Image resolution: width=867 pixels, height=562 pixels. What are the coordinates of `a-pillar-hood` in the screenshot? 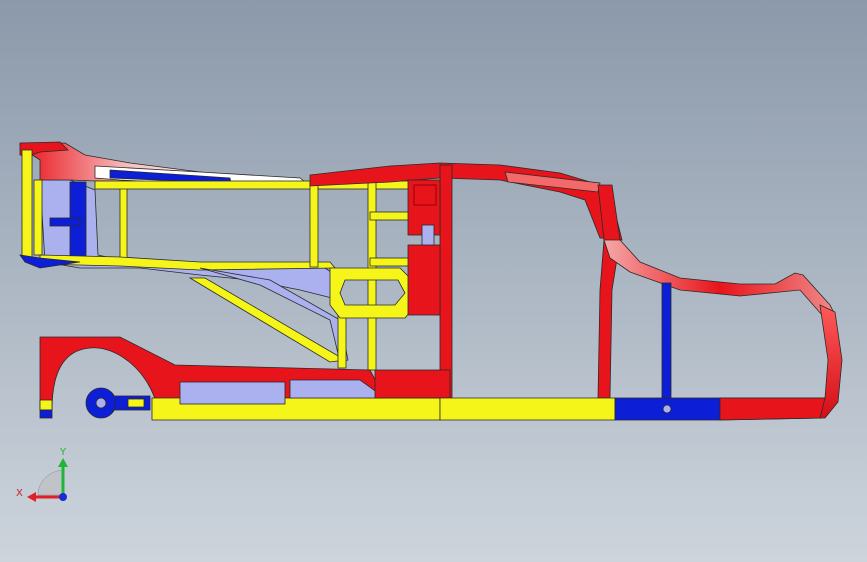 It's located at (719, 277).